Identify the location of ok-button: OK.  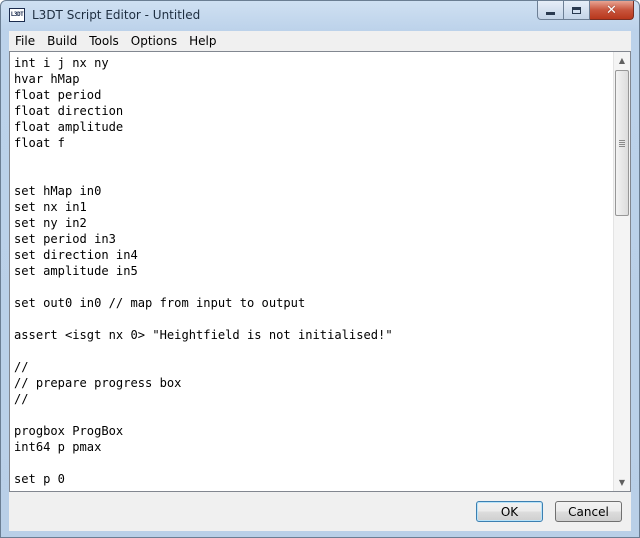
(509, 511).